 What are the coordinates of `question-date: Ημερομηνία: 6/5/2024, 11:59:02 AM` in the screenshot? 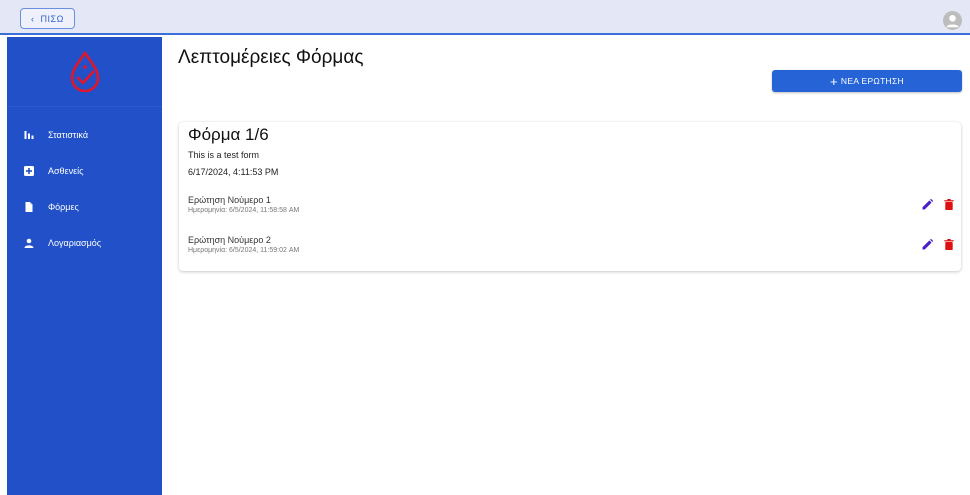 It's located at (244, 250).